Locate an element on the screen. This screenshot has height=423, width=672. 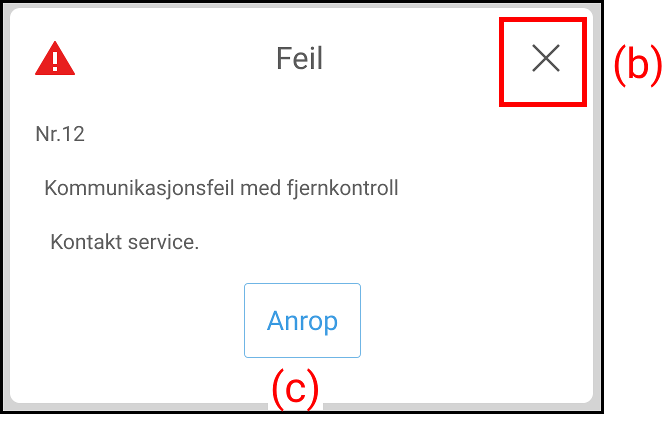
annotation-label: (b) is located at coordinates (638, 65).